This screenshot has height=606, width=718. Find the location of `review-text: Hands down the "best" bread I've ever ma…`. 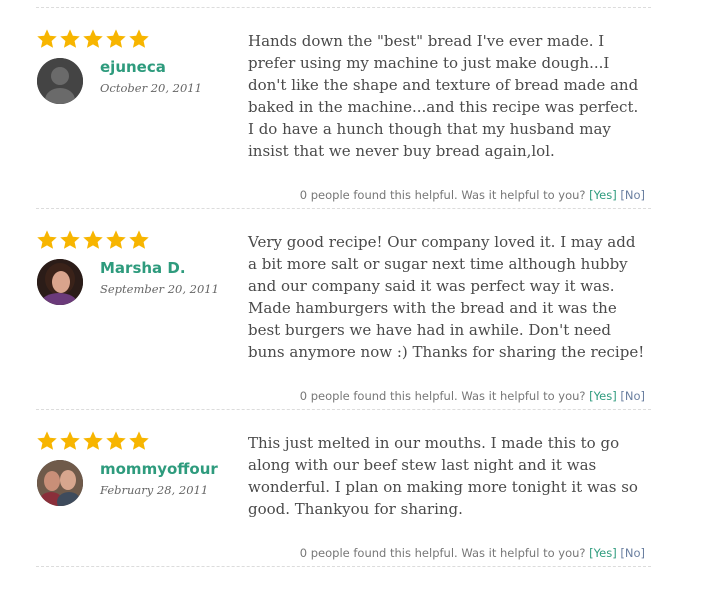

review-text: Hands down the "best" bread I've ever ma… is located at coordinates (443, 96).